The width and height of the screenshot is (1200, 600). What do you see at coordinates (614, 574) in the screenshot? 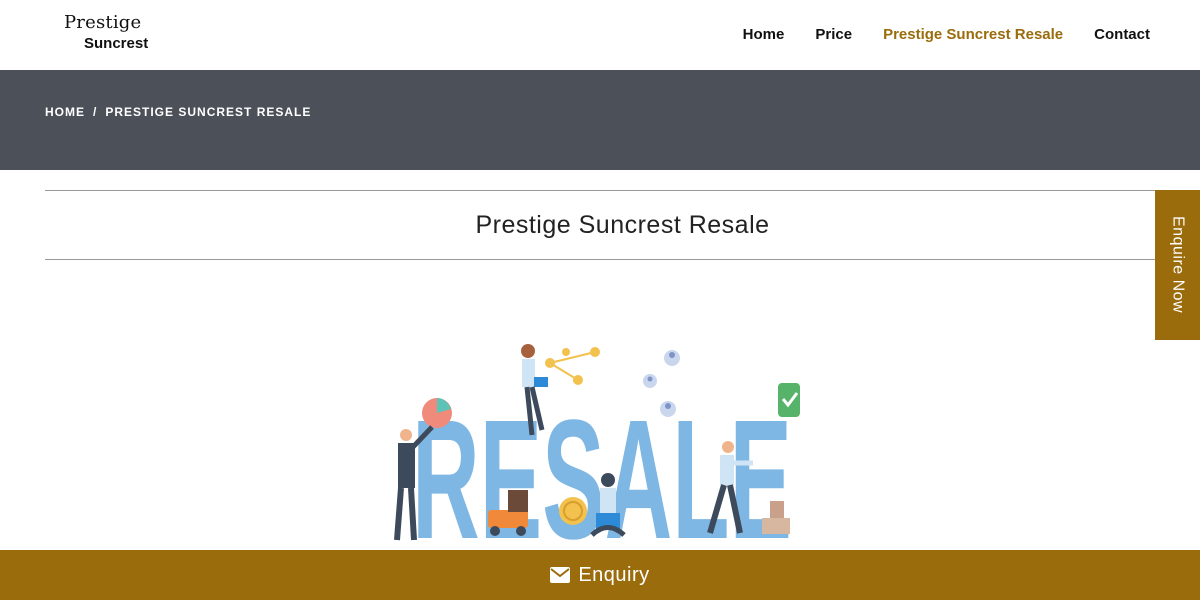
I see `enquiry-label: Enquiry` at bounding box center [614, 574].